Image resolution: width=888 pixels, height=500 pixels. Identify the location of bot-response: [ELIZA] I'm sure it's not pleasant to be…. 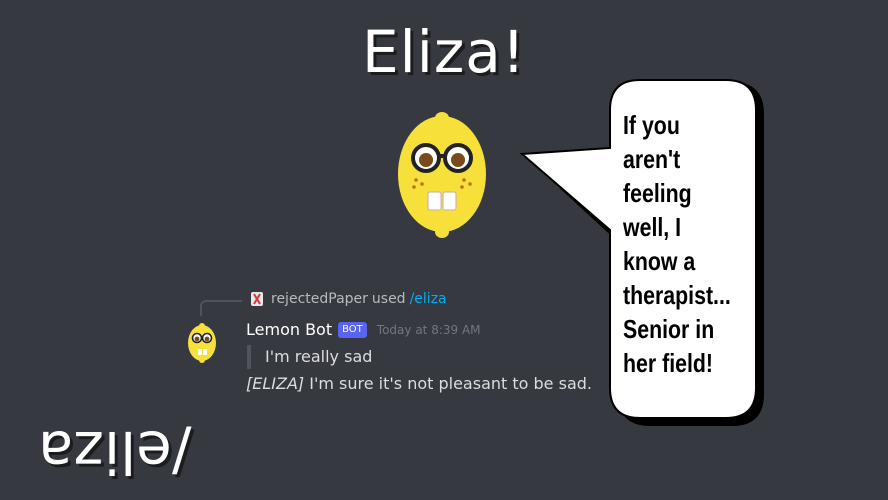
(419, 384).